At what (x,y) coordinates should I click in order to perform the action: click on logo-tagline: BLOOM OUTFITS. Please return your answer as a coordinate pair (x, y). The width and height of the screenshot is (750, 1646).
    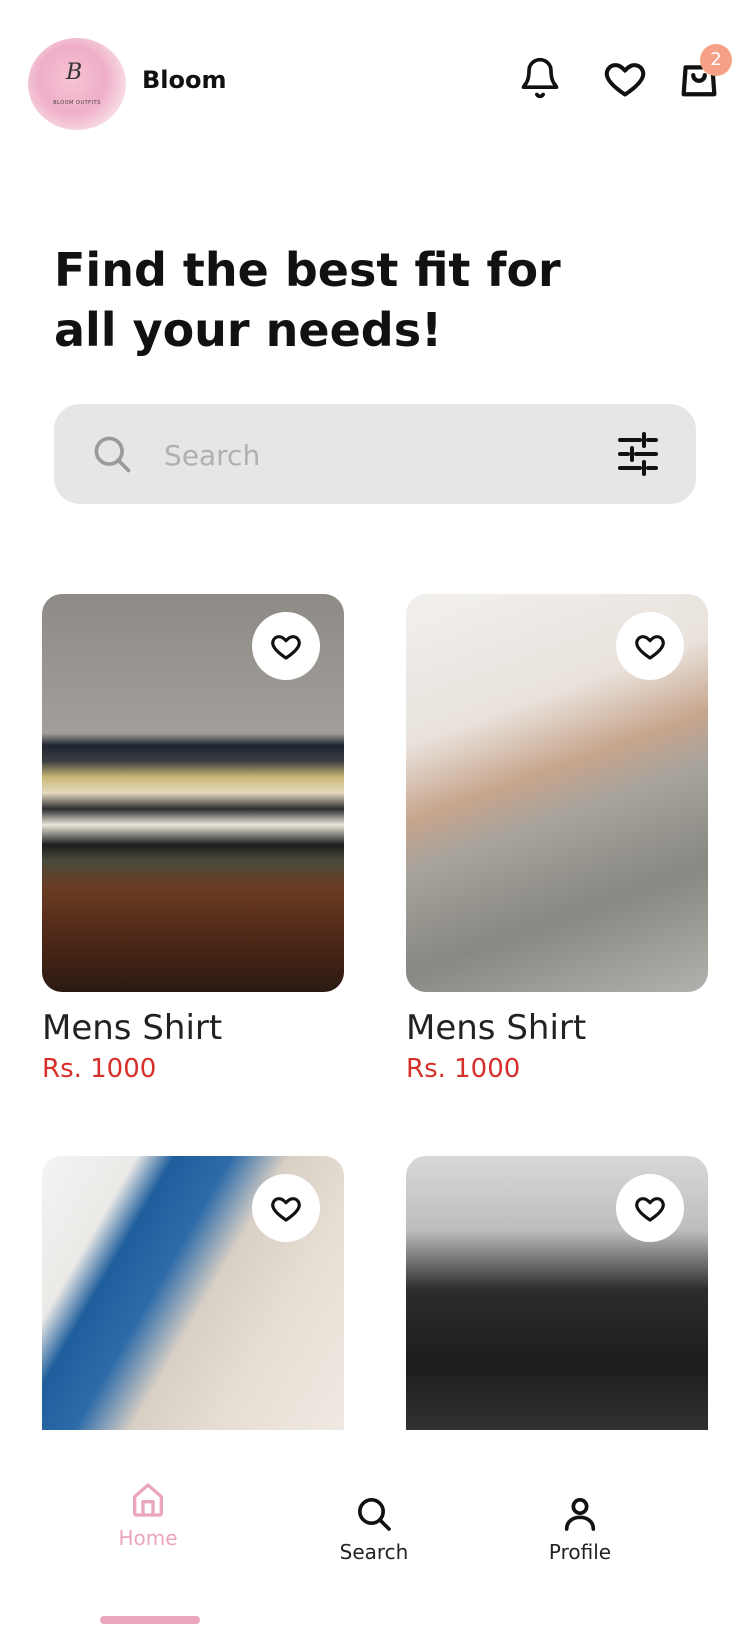
    Looking at the image, I should click on (77, 103).